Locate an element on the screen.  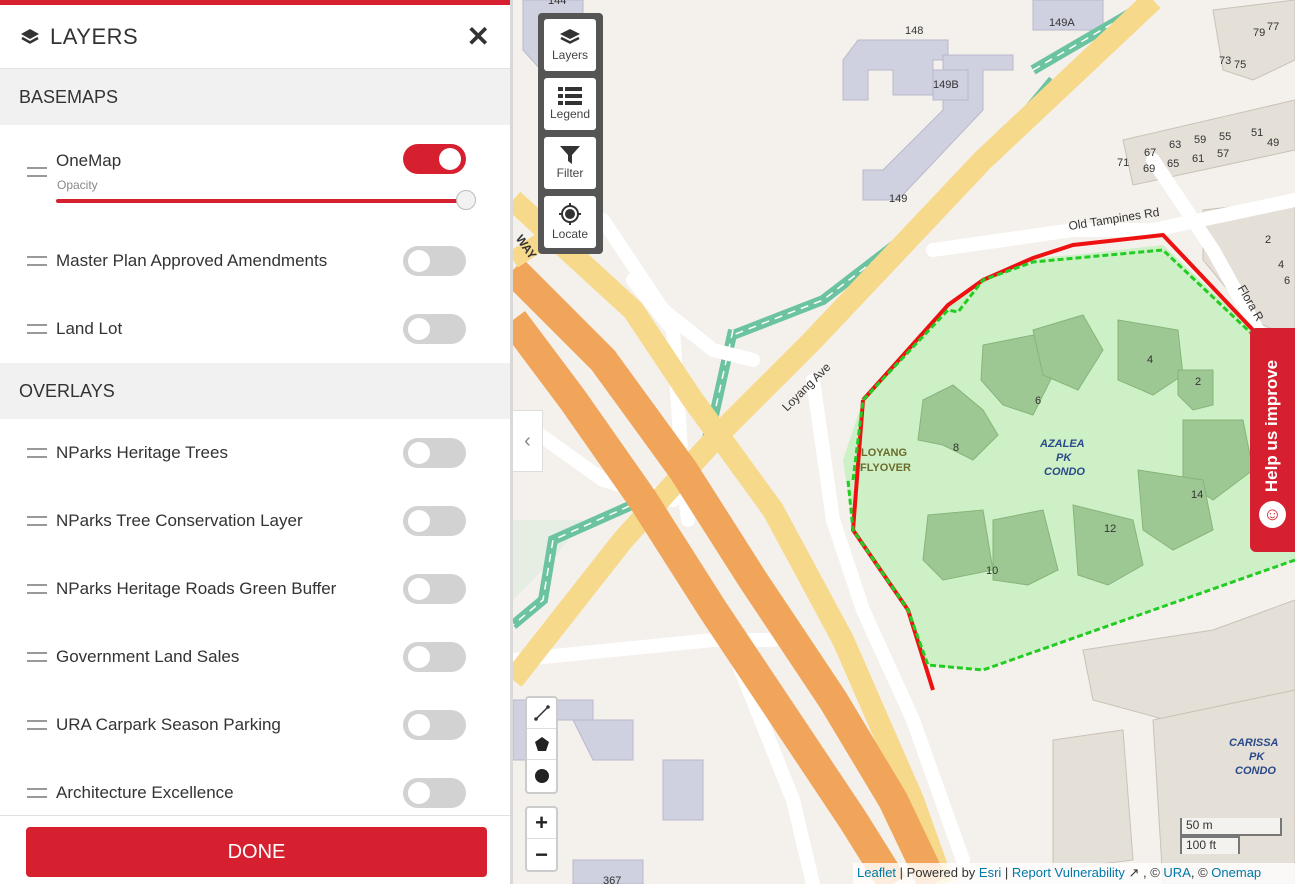
toggle-heritage-trees is located at coordinates (434, 453).